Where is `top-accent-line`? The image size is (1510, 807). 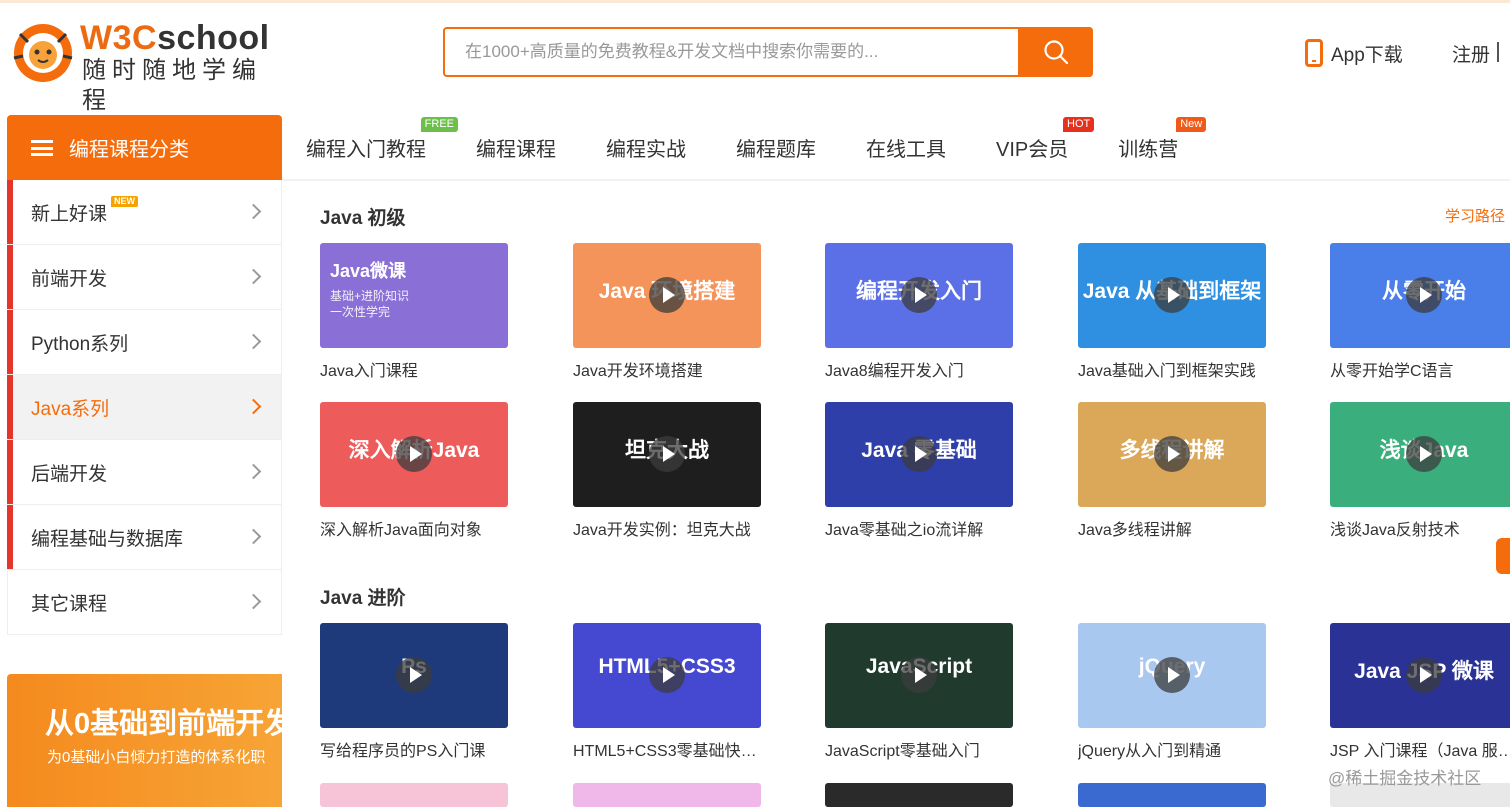 top-accent-line is located at coordinates (755, 1).